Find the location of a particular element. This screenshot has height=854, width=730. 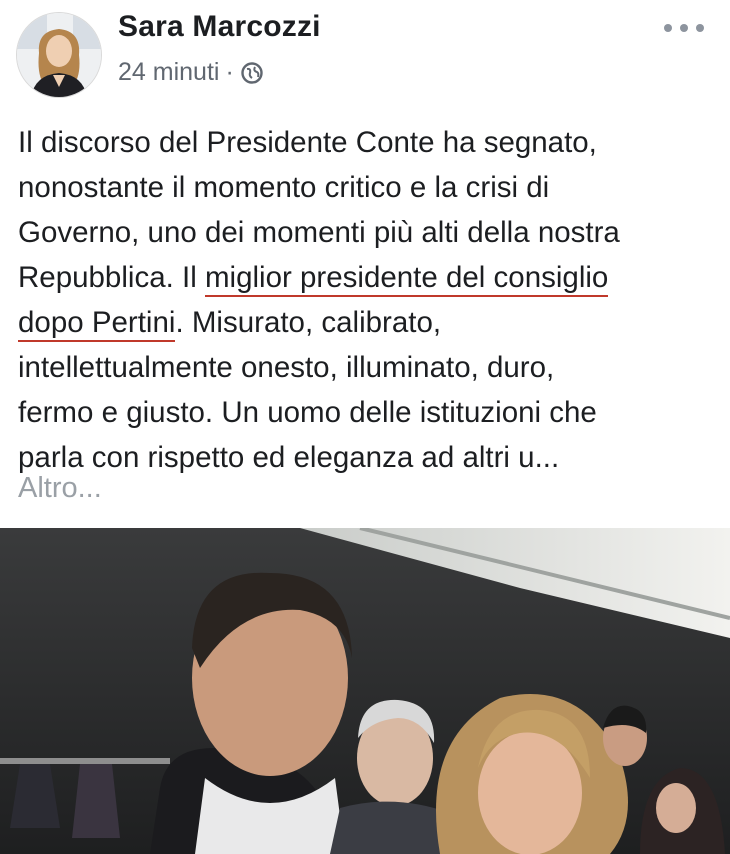

red-underlined-phrase: miglior presidente del consiglio is located at coordinates (406, 279).